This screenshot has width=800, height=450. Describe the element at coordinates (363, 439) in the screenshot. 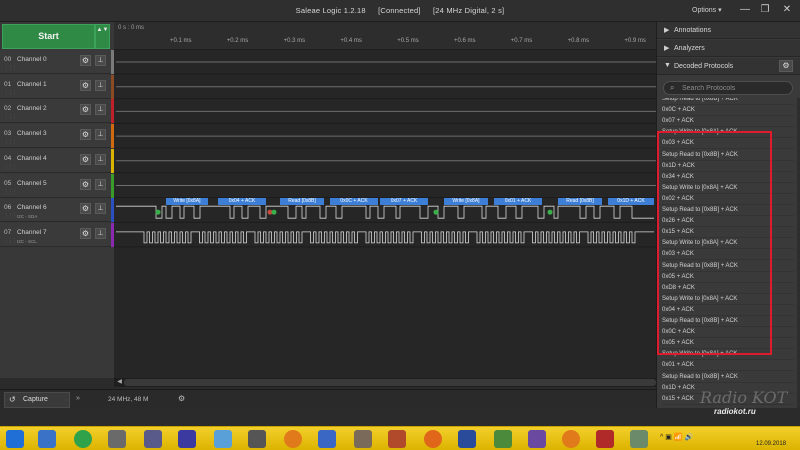

I see `package-icon` at that location.